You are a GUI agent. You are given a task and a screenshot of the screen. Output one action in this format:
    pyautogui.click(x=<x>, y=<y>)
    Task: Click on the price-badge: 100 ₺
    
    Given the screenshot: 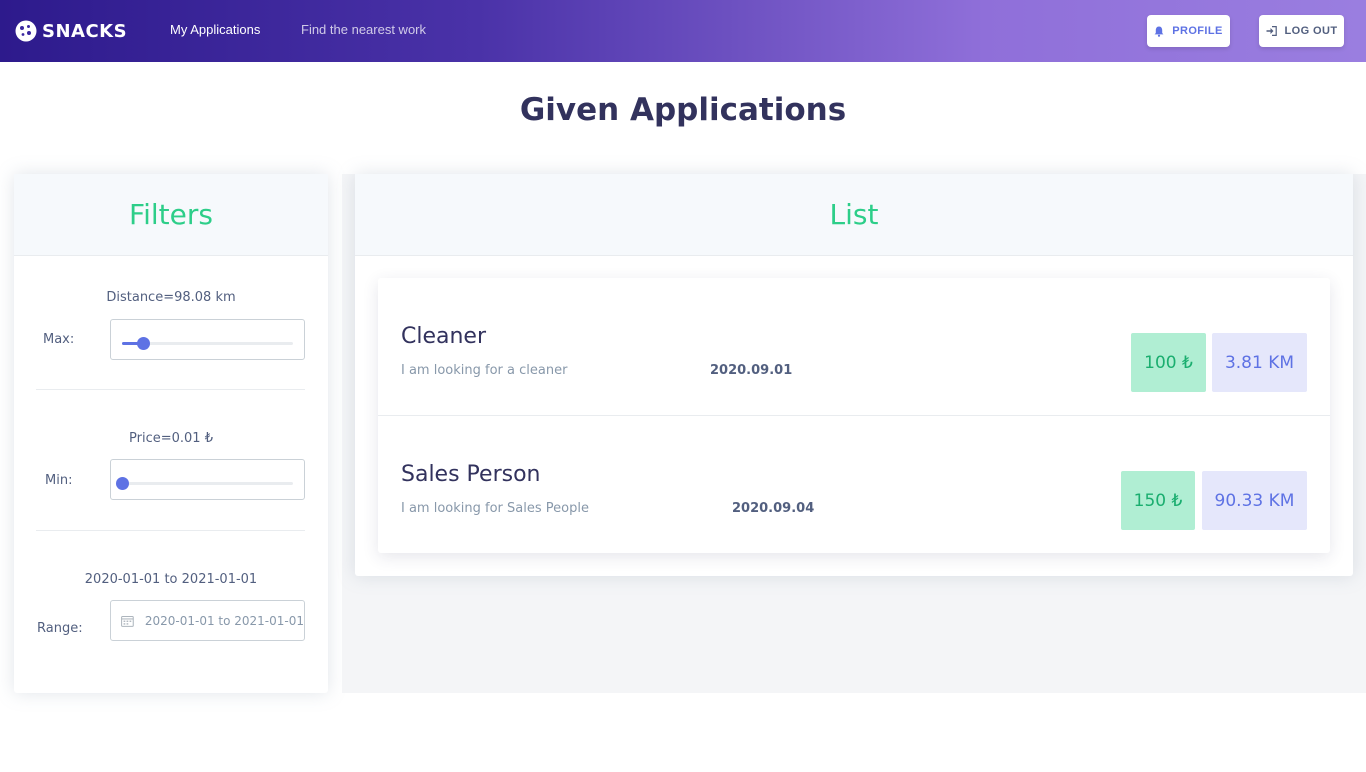 What is the action you would take?
    pyautogui.click(x=1168, y=362)
    